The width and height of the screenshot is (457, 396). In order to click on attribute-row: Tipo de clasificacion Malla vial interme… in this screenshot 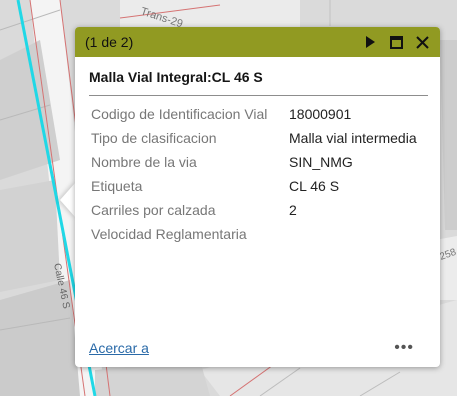, I will do `click(259, 138)`.